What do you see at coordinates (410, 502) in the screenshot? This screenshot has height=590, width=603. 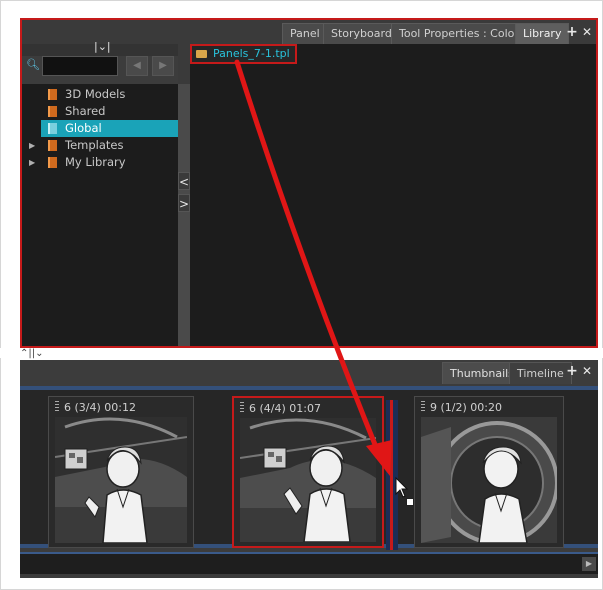 I see `drop-plus-icon` at bounding box center [410, 502].